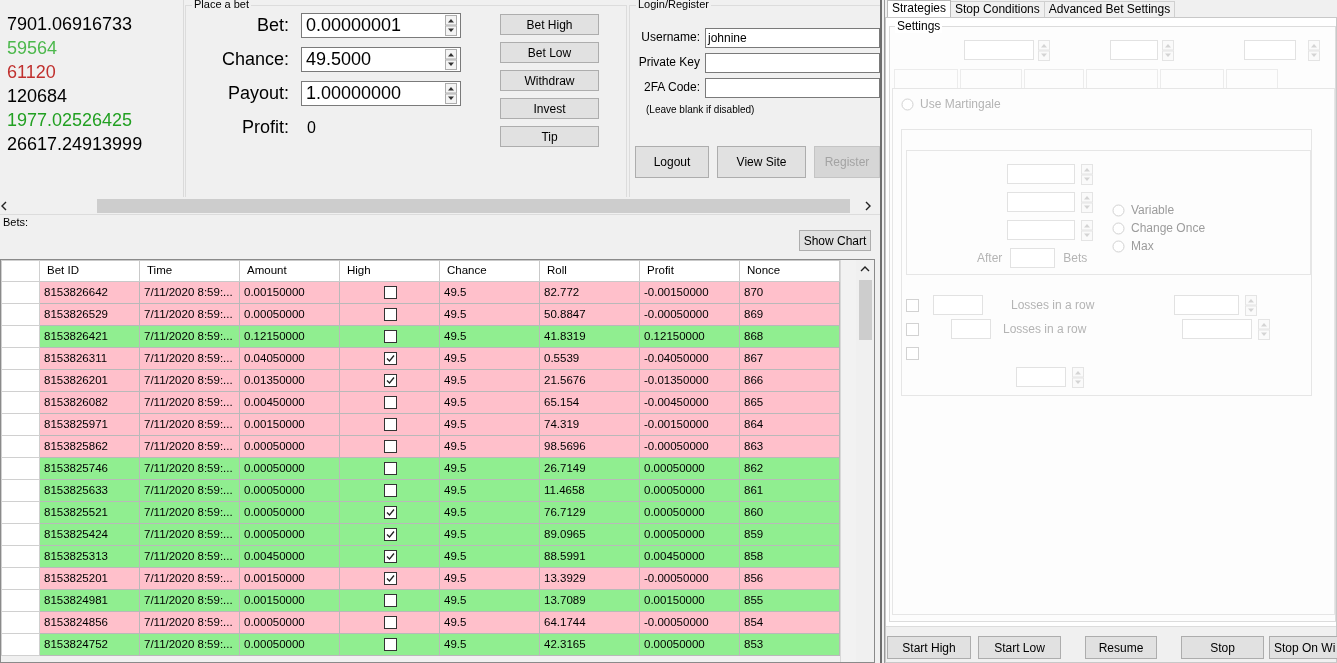 The image size is (1337, 663). I want to click on action-button: Logout, so click(672, 162).